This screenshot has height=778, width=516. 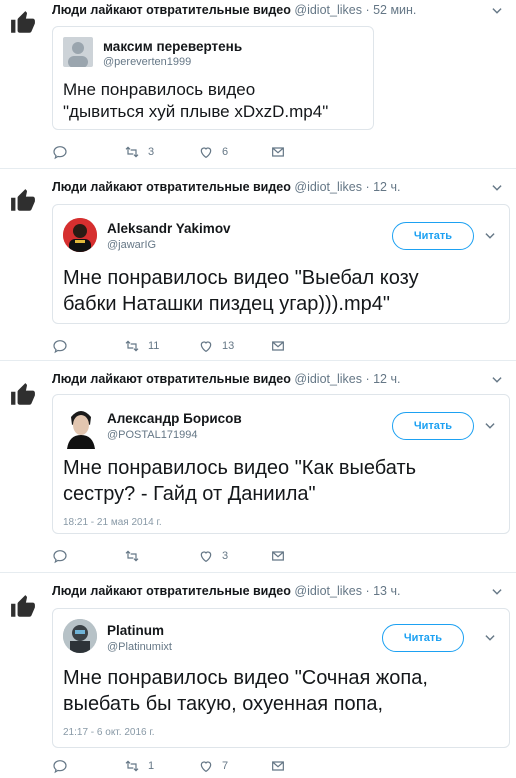 I want to click on like-button: 6, so click(x=213, y=152).